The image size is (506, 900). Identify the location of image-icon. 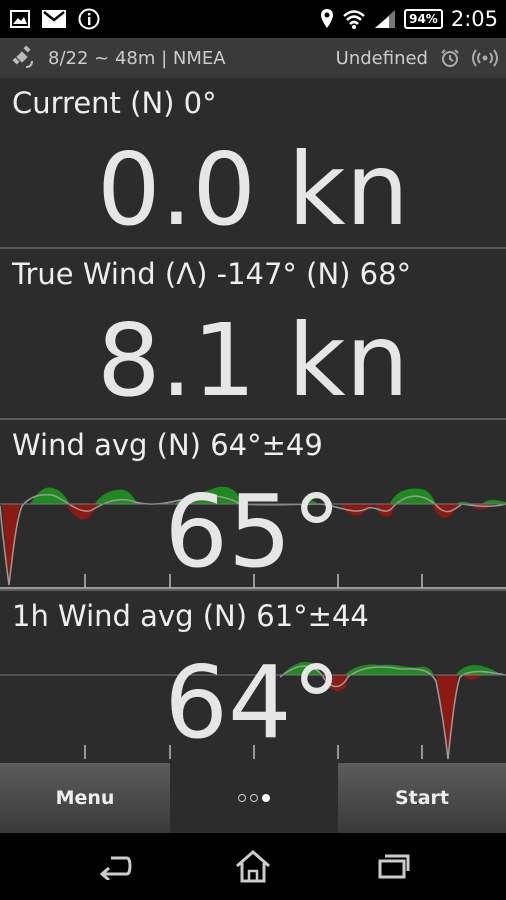
(20, 19).